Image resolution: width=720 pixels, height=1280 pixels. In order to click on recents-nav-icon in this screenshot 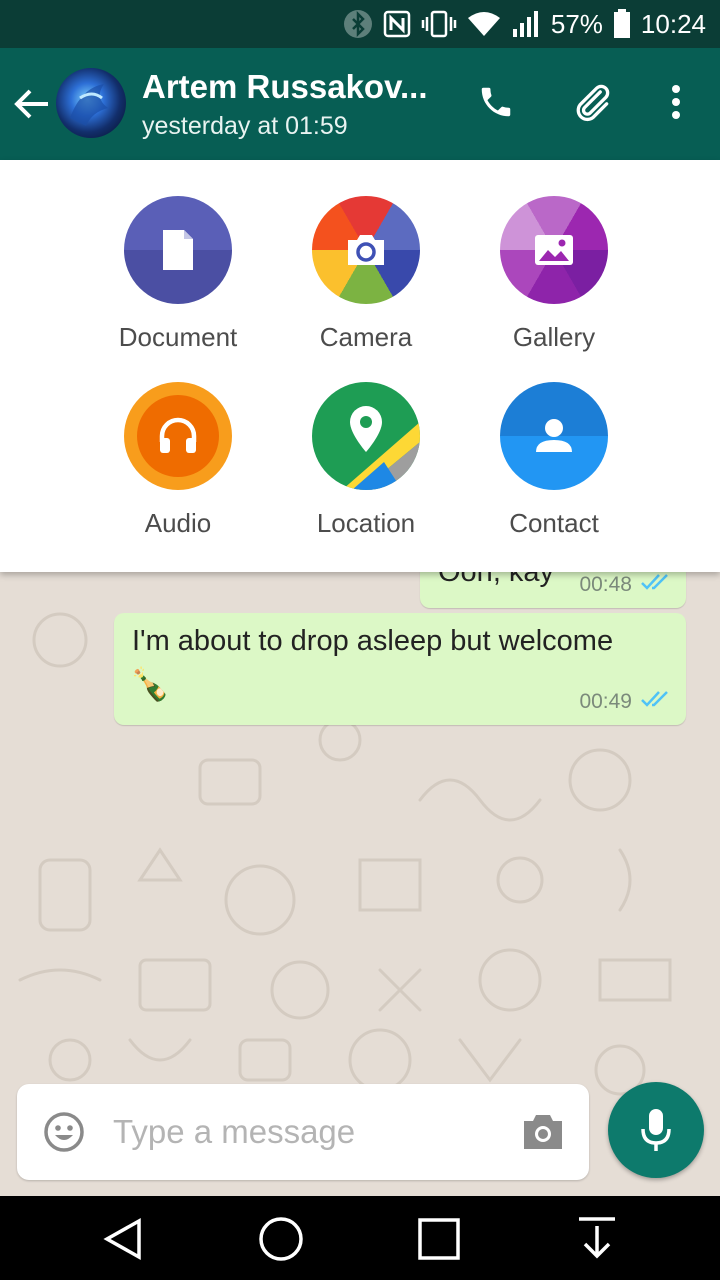, I will do `click(439, 1239)`.